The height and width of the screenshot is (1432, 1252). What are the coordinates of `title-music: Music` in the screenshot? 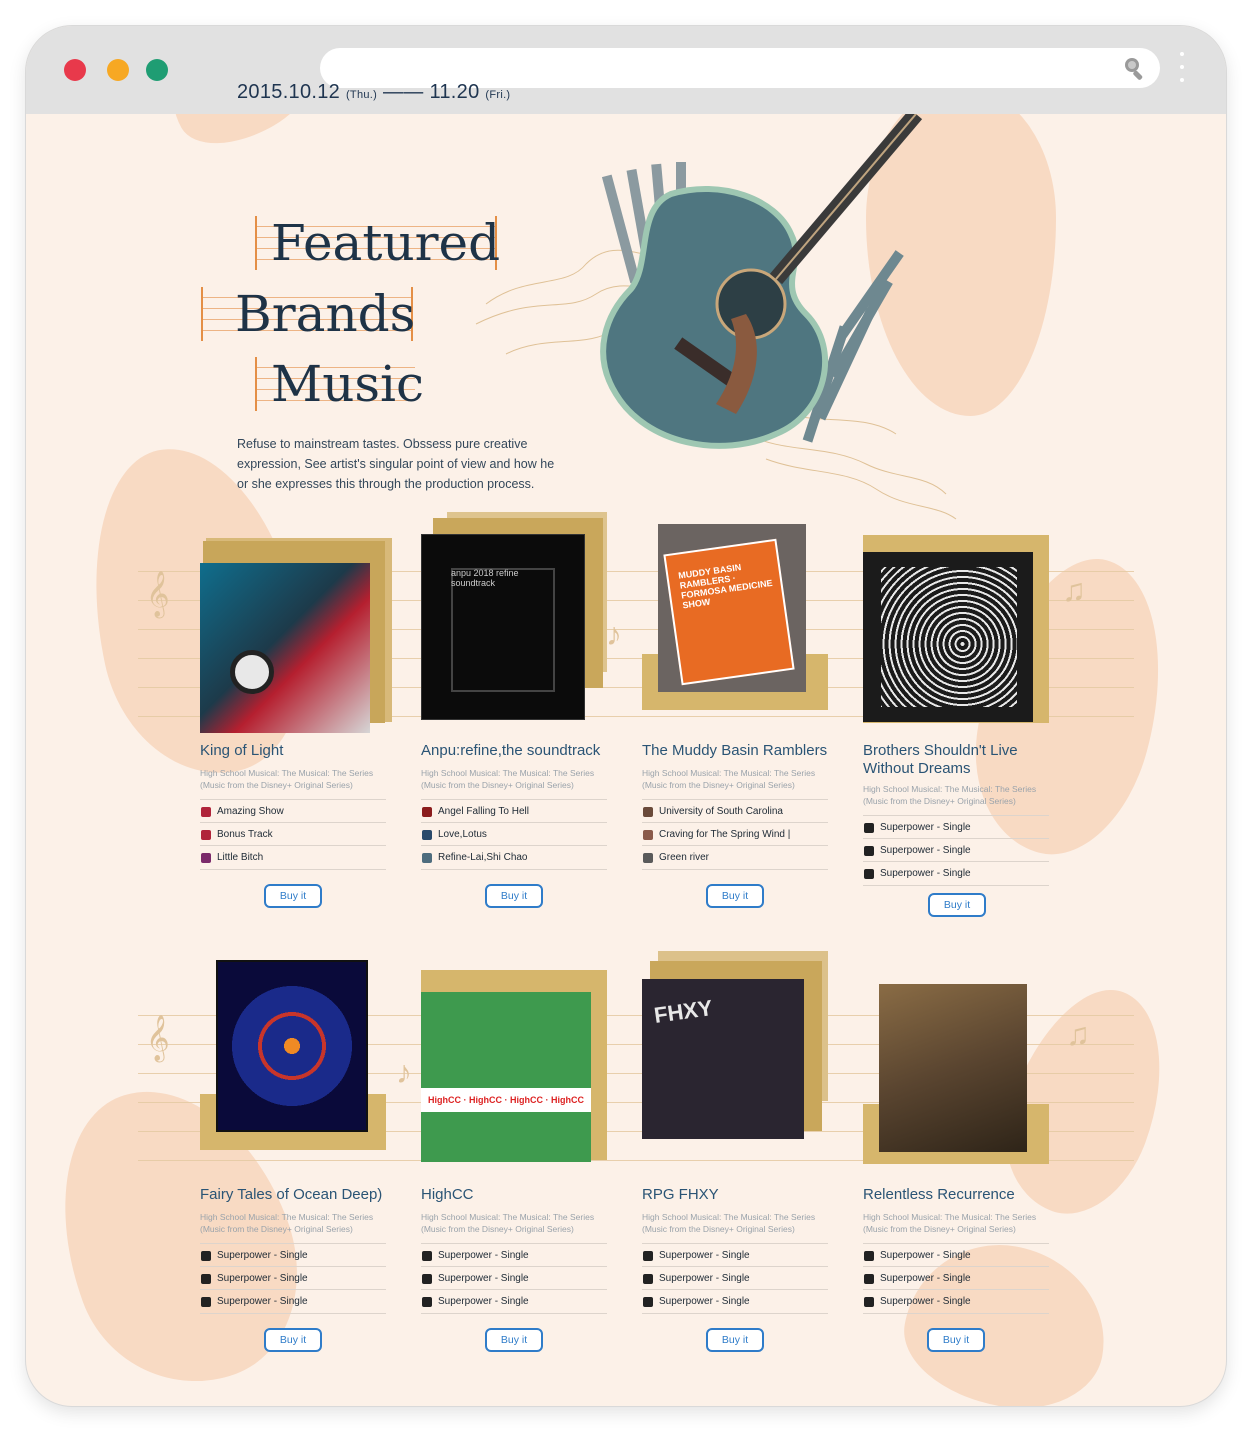 It's located at (339, 384).